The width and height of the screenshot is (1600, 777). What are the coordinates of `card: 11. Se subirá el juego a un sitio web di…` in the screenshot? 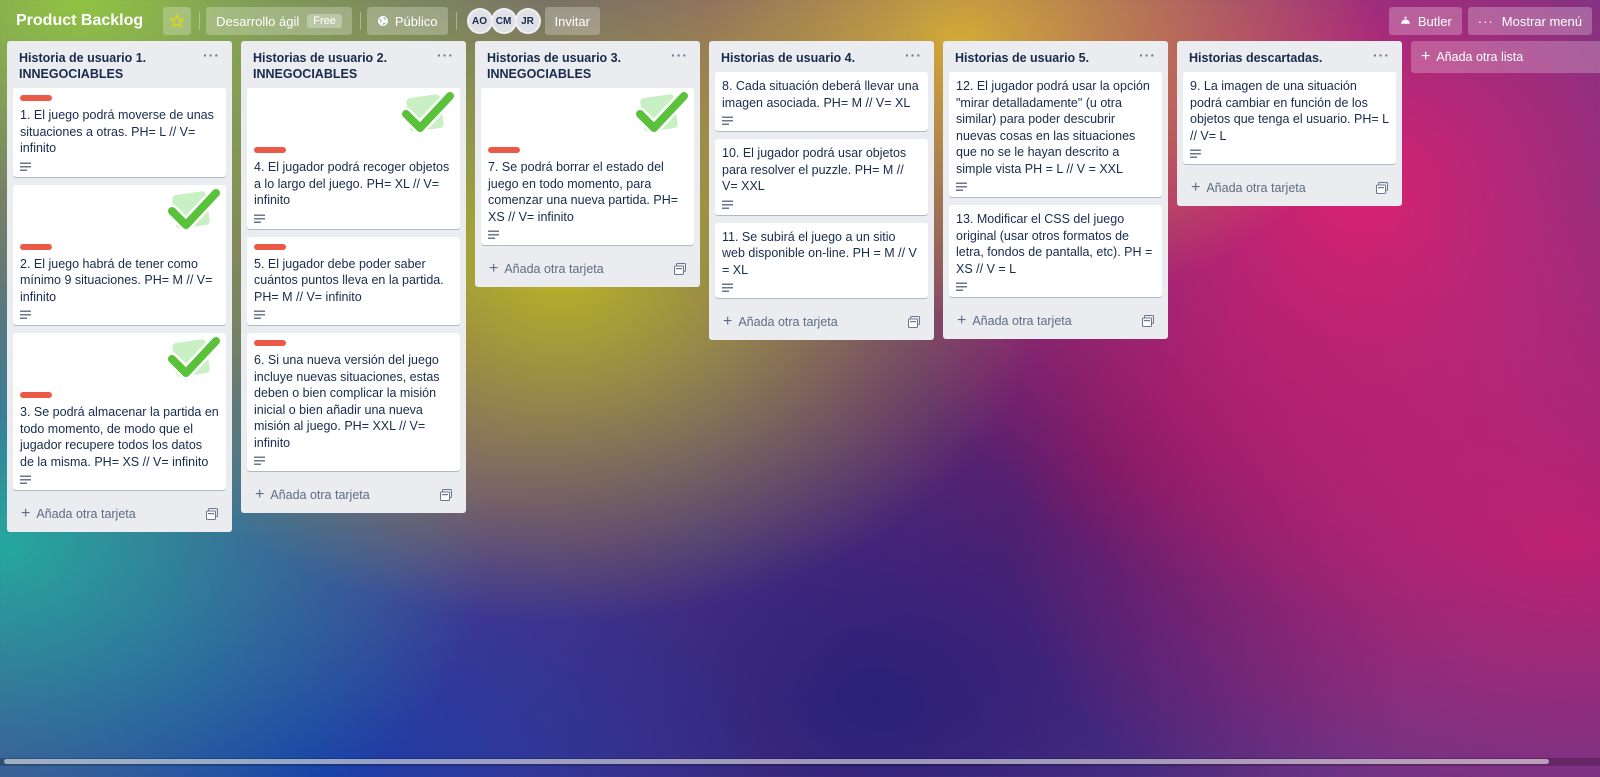 It's located at (821, 260).